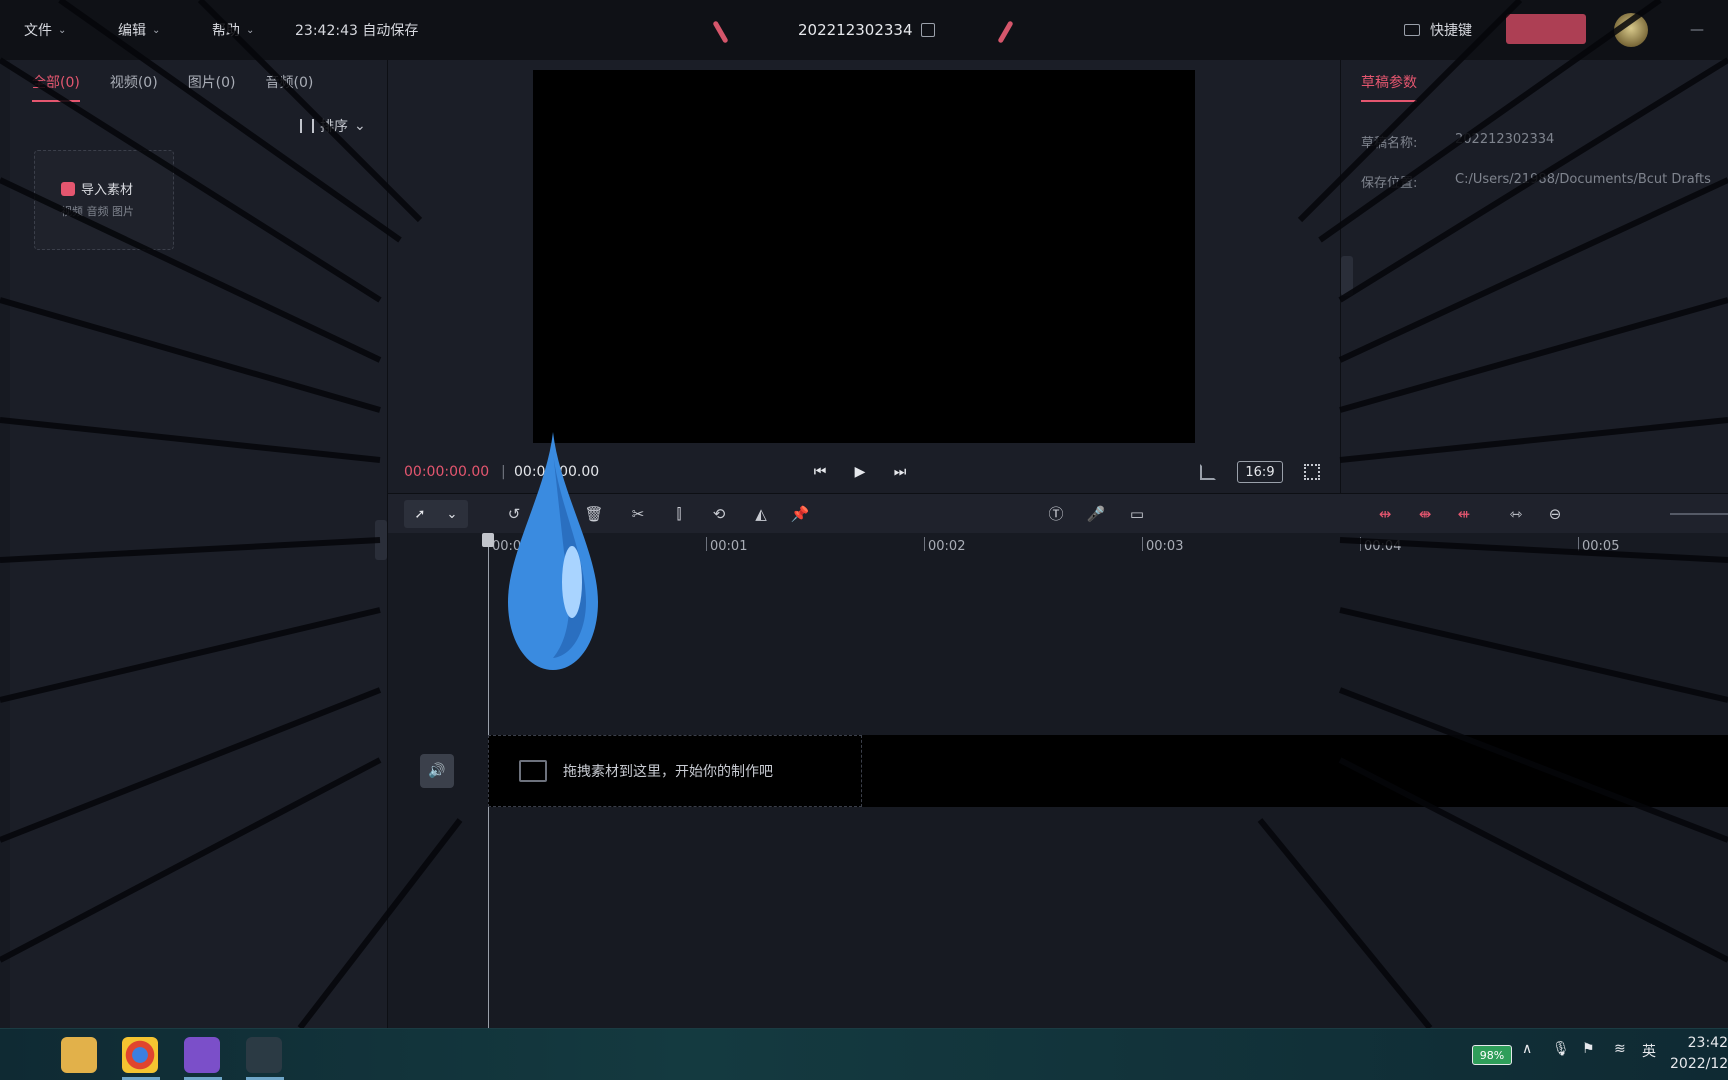 The image size is (1728, 1080). Describe the element at coordinates (1631, 30) in the screenshot. I see `avatar` at that location.